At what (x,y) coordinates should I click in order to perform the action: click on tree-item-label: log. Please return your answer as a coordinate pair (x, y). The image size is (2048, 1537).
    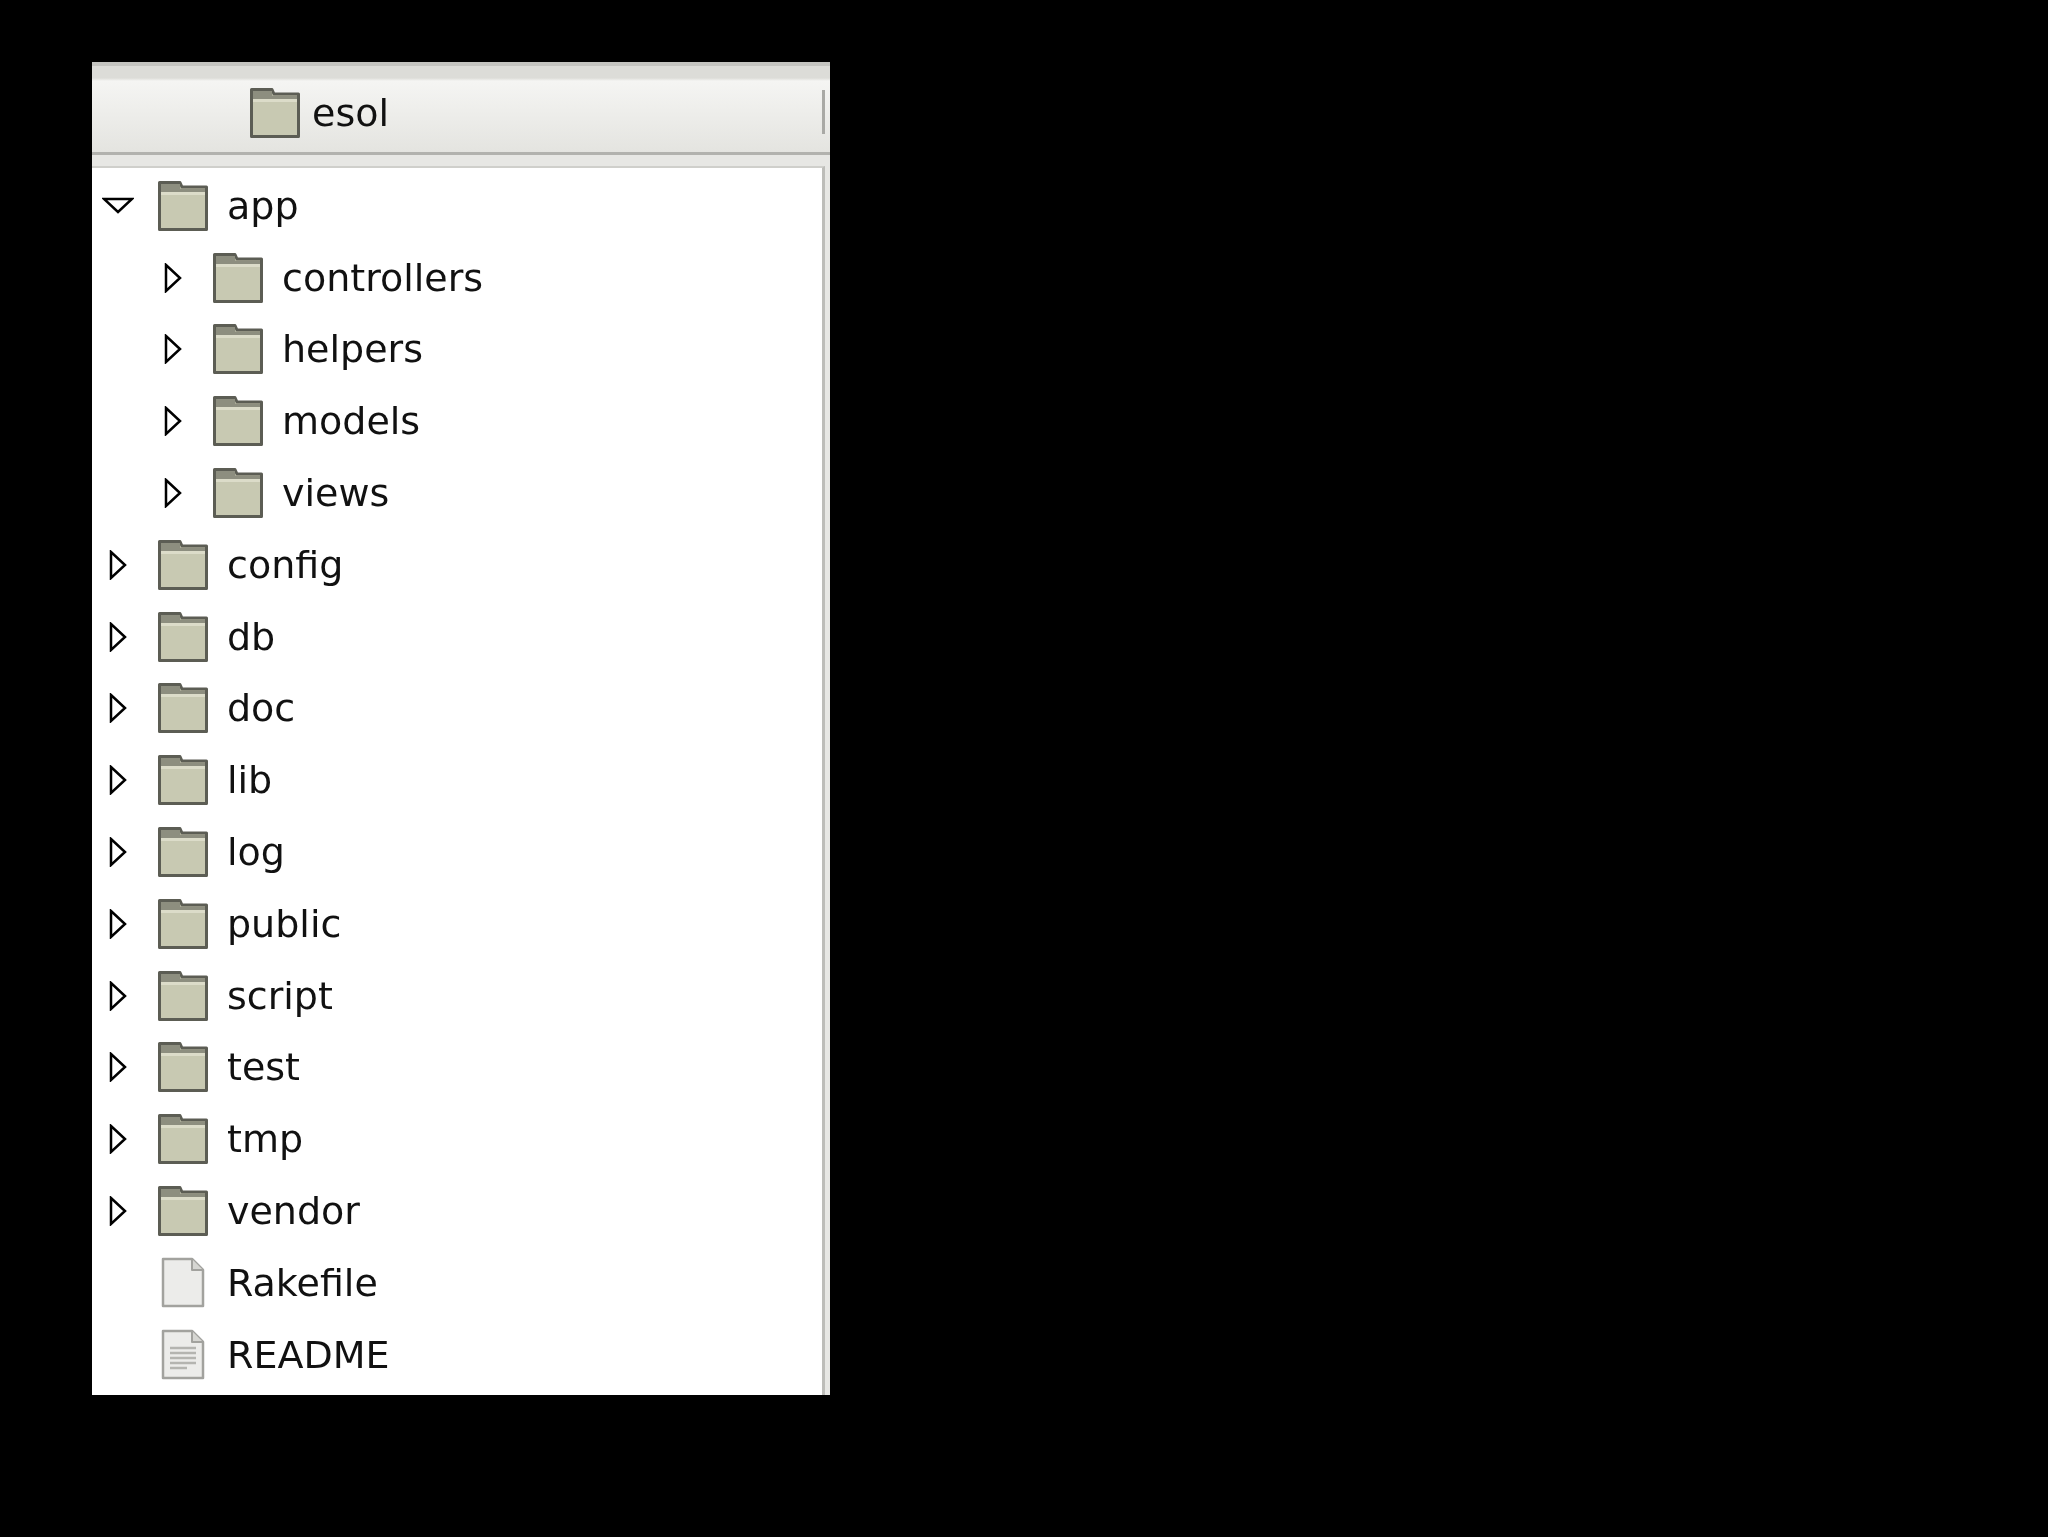
    Looking at the image, I should click on (256, 852).